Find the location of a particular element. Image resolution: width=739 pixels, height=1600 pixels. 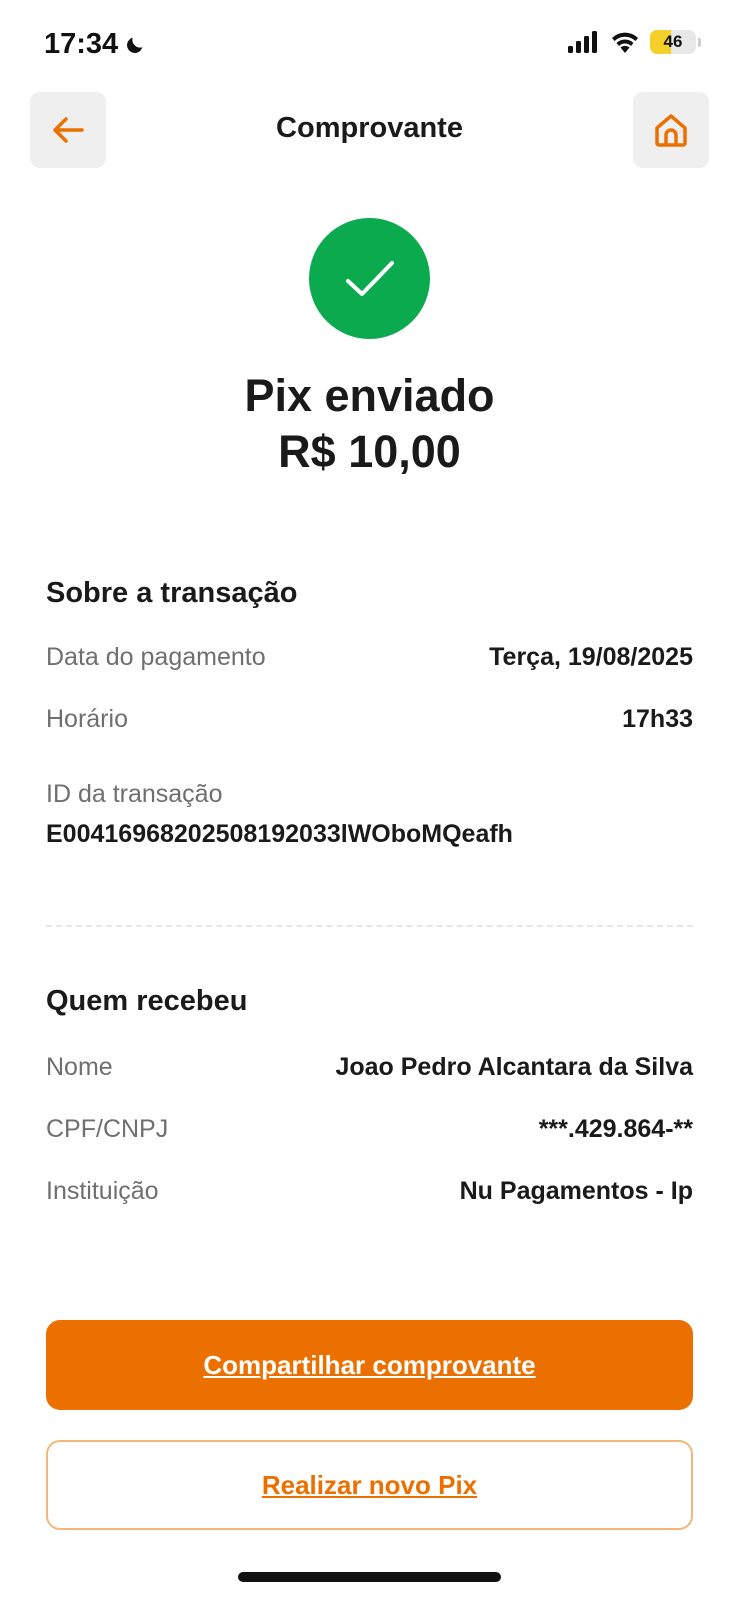

payment-time-row: Horário 17h33 is located at coordinates (369, 719).